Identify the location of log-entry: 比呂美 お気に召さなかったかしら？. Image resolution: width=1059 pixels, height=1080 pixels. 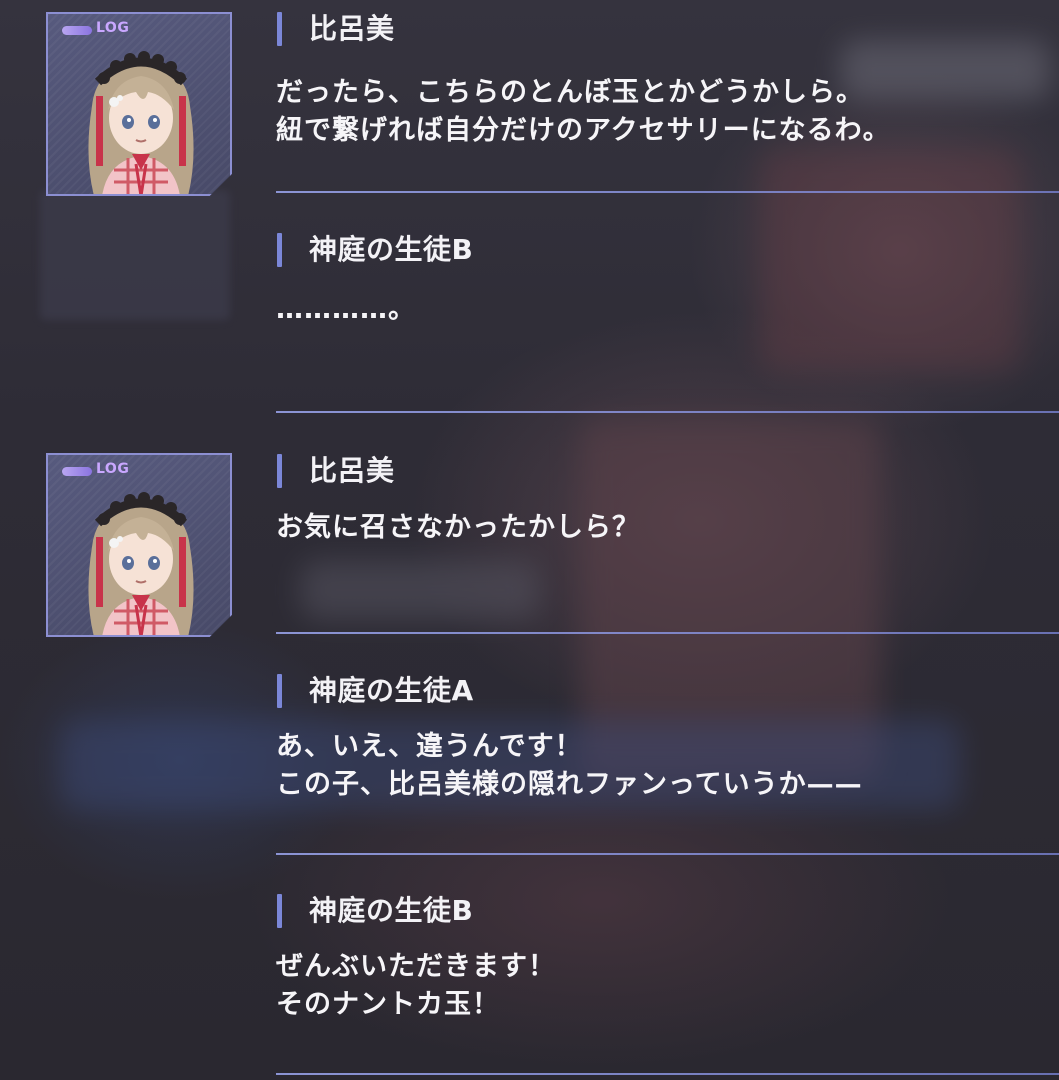
(667, 499).